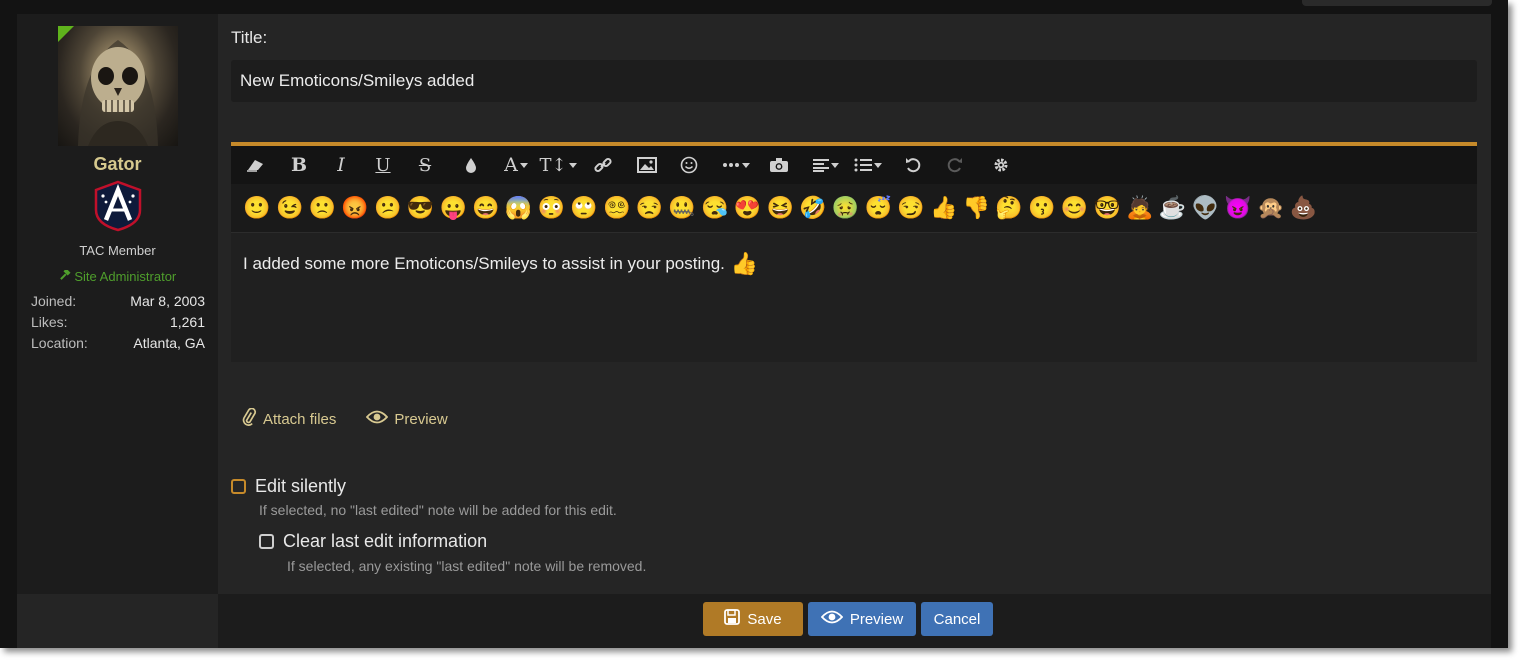 This screenshot has height=660, width=1522. What do you see at coordinates (1009, 208) in the screenshot?
I see `emoji-button: 🤔` at bounding box center [1009, 208].